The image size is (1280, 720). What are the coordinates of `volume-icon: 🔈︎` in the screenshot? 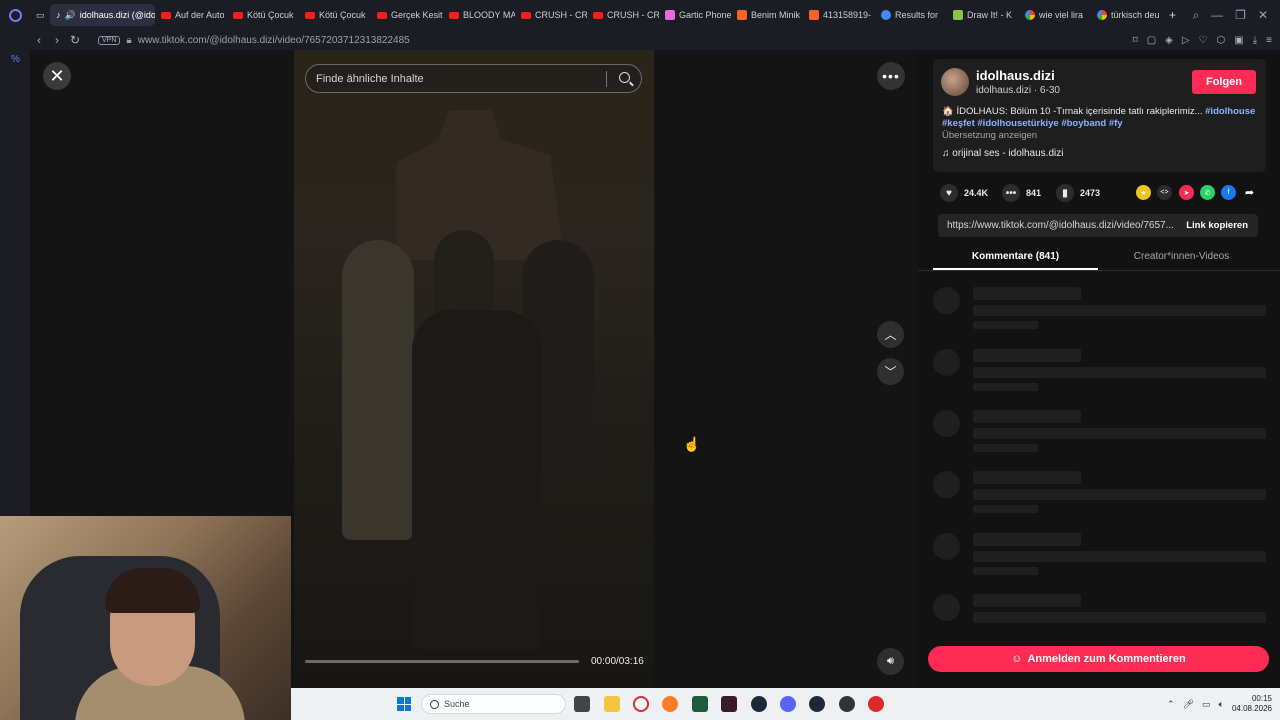 It's located at (1221, 704).